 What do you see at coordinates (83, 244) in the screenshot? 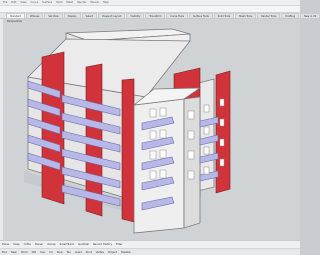
I see `status-gumball: Gumball` at bounding box center [83, 244].